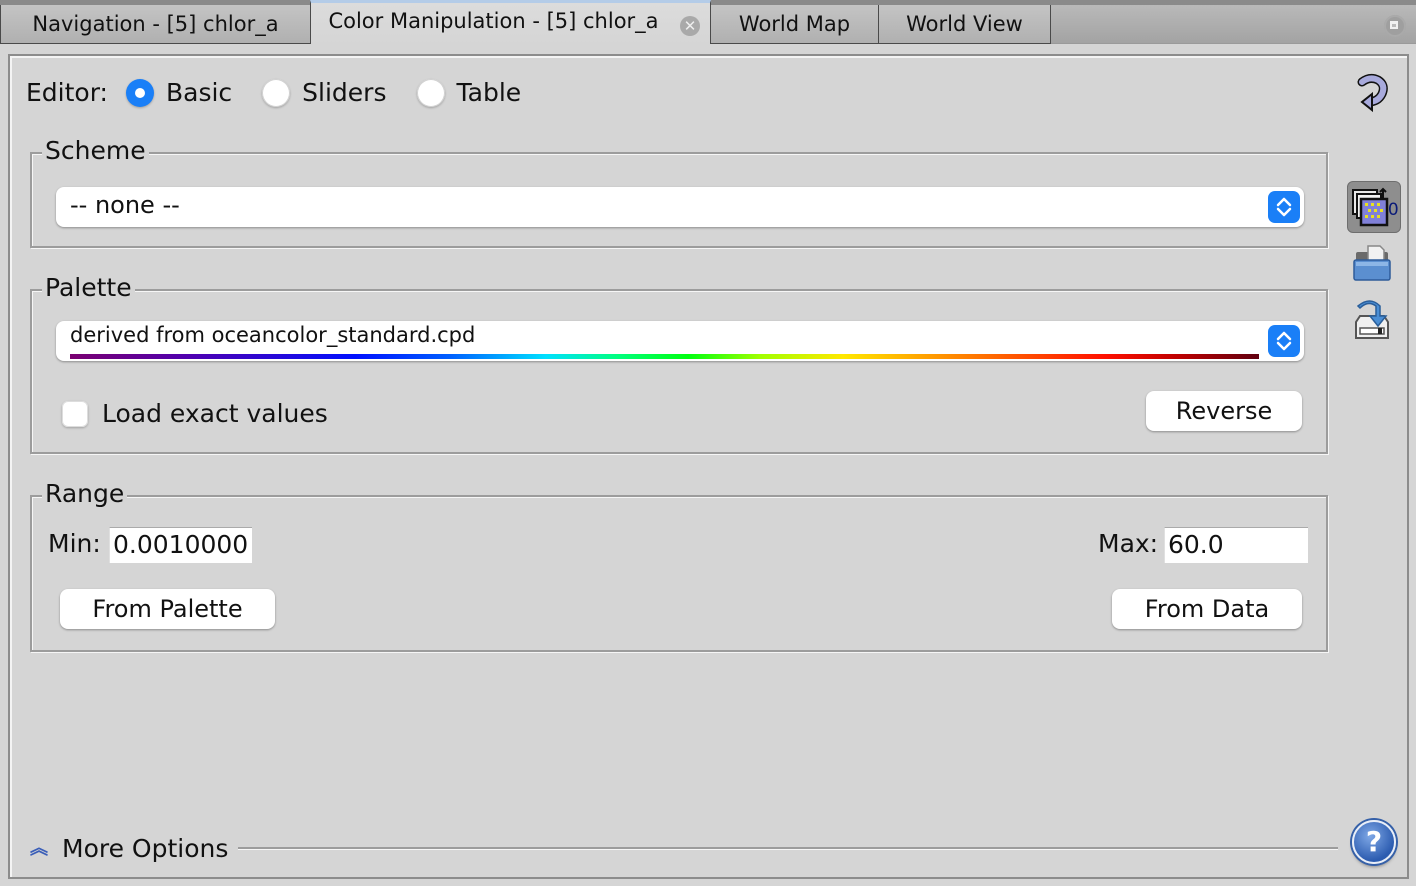 Image resolution: width=1416 pixels, height=886 pixels. Describe the element at coordinates (1395, 26) in the screenshot. I see `minimize-icon` at that location.